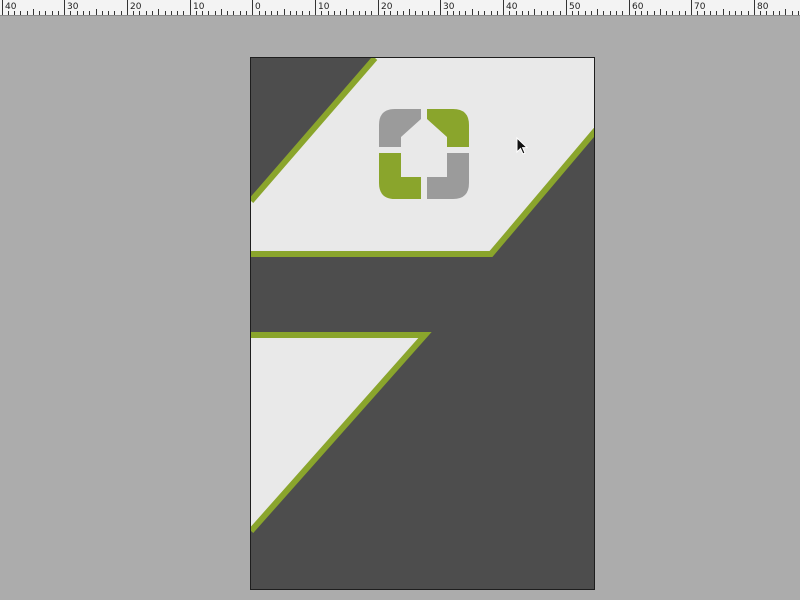  Describe the element at coordinates (575, 7) in the screenshot. I see `ruler-label: 50` at that location.